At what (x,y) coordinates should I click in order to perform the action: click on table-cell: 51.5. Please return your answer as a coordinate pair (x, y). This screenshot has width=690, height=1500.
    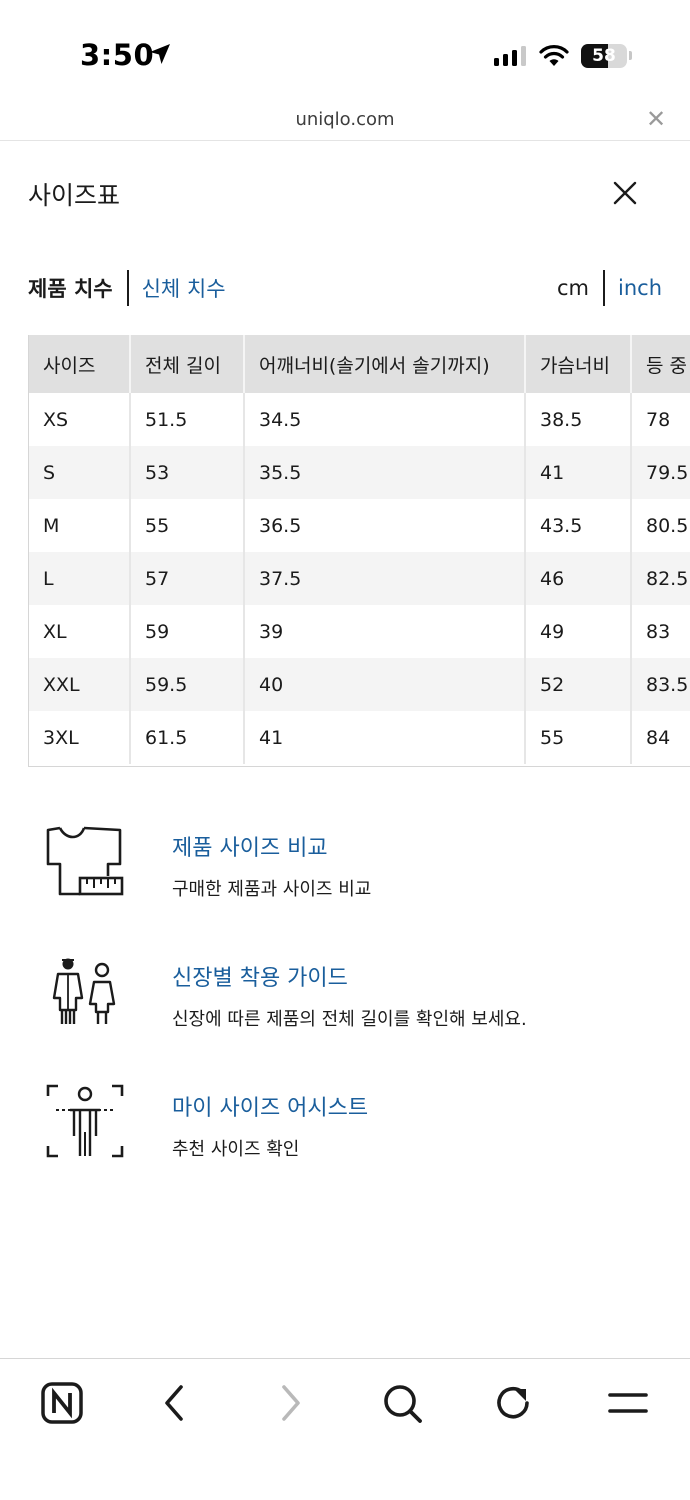
    Looking at the image, I should click on (186, 419).